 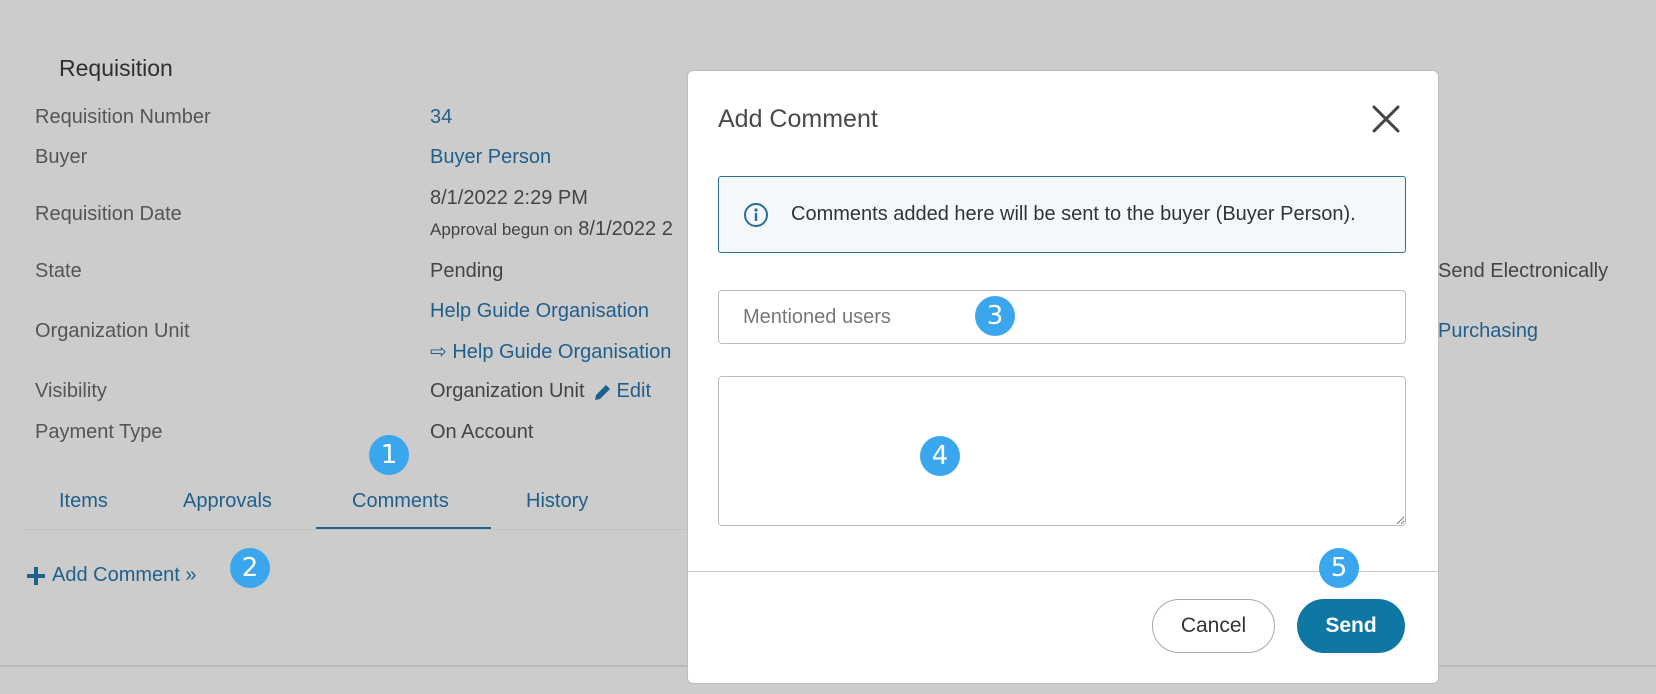 I want to click on buyer-link: Buyer Person, so click(x=490, y=157).